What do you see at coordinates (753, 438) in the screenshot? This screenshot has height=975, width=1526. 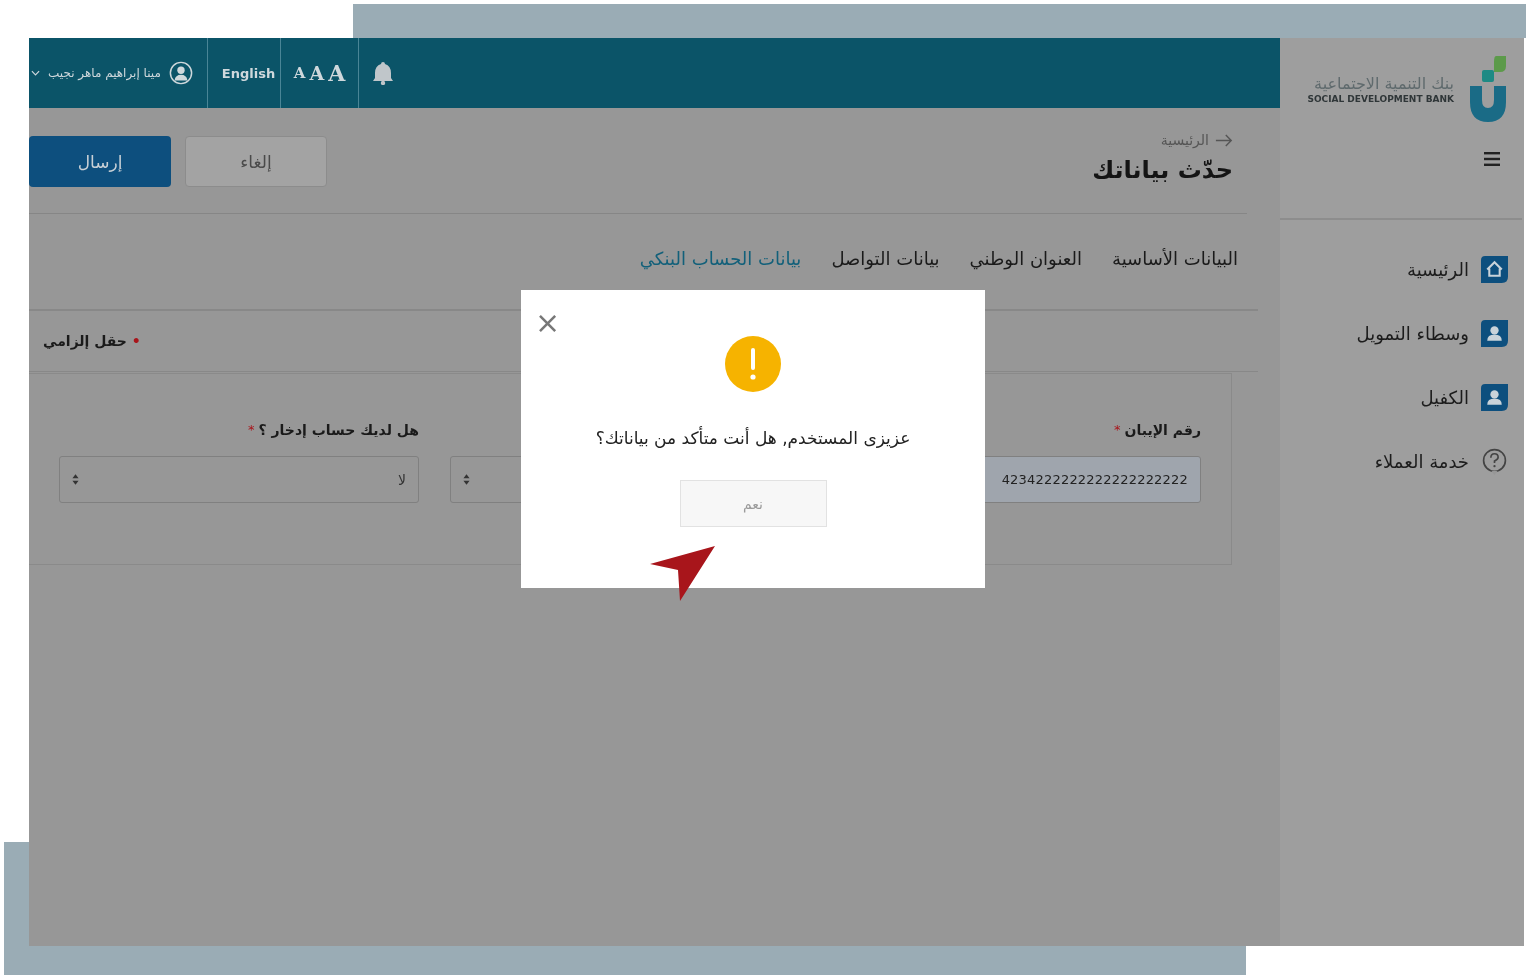 I see `dialog-message: عزيزى المستخدم, هل أنت متأكد من بياناتك؟` at bounding box center [753, 438].